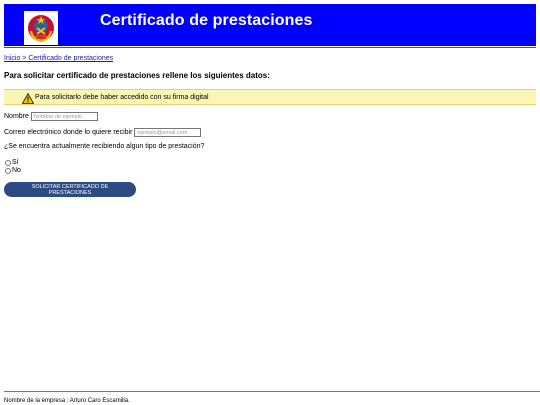 This screenshot has height=405, width=540. I want to click on radio-button-no, so click(8, 170).